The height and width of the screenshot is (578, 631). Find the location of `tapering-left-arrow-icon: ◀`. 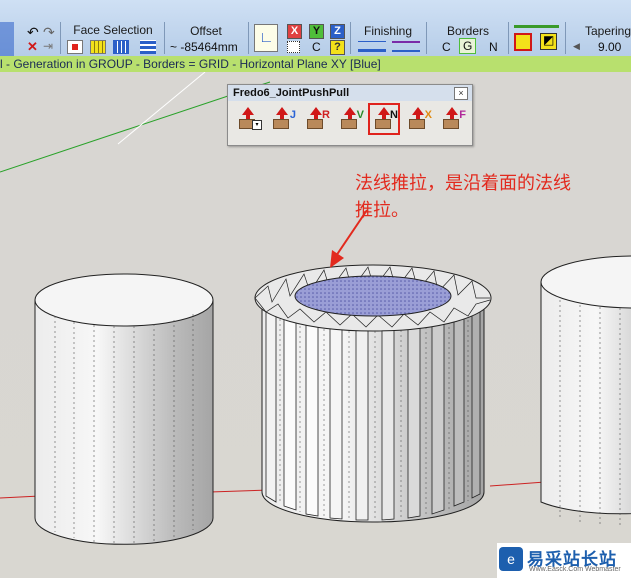

tapering-left-arrow-icon: ◀ is located at coordinates (576, 46).